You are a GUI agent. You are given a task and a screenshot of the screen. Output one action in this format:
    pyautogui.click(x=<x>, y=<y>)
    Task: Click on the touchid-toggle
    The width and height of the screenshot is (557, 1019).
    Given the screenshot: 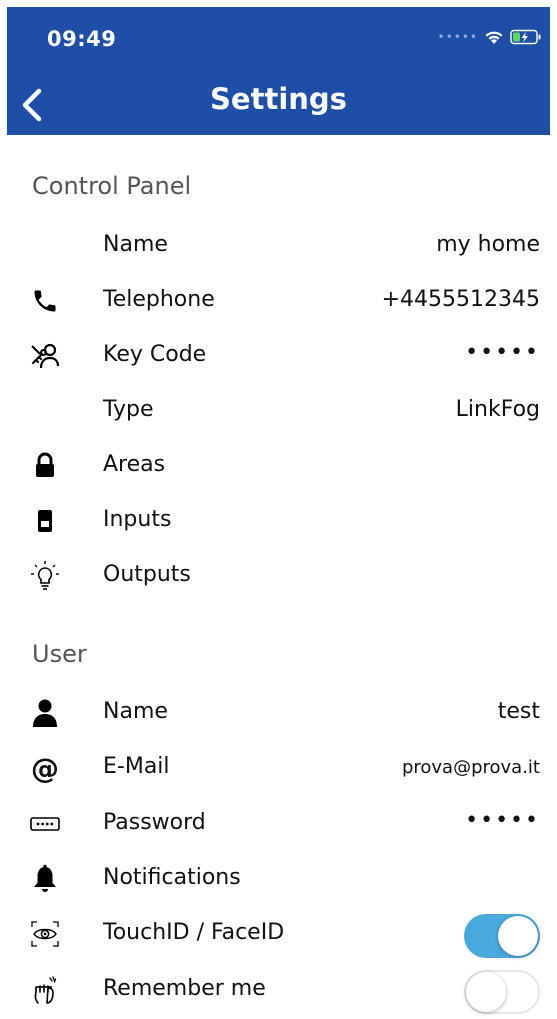 What is the action you would take?
    pyautogui.click(x=502, y=936)
    